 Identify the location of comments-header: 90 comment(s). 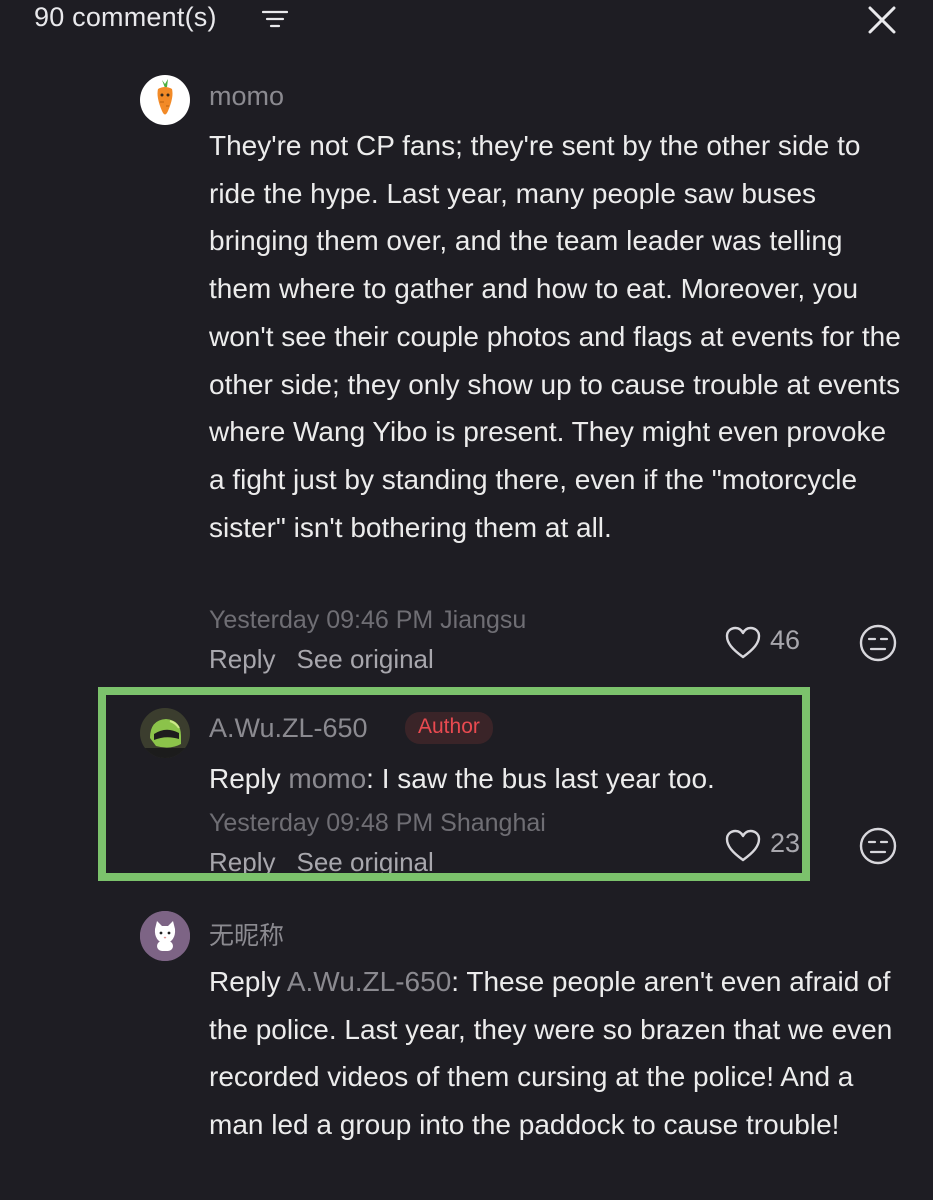
(466, 21).